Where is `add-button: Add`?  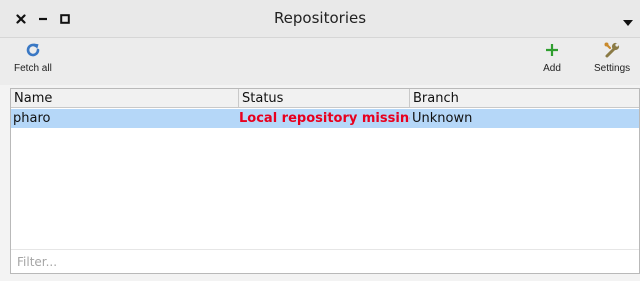
add-button: Add is located at coordinates (552, 57).